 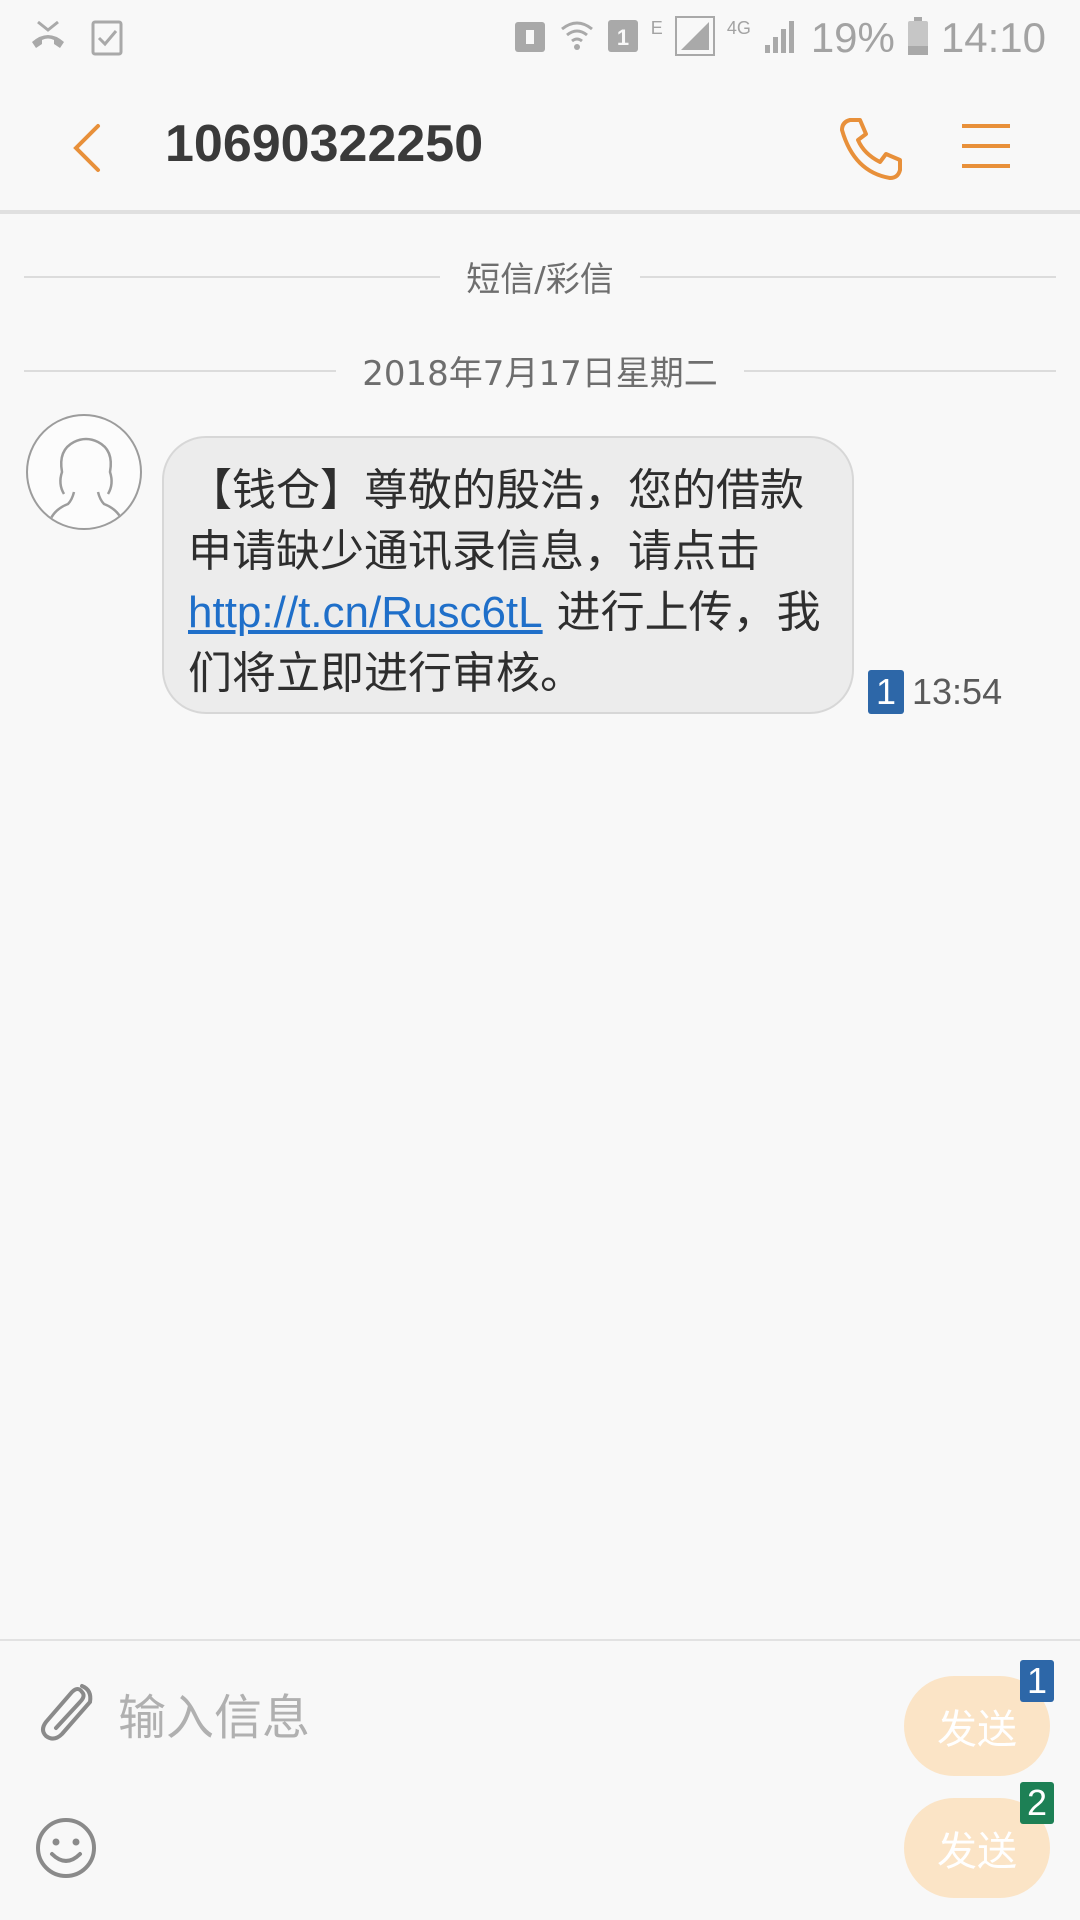 What do you see at coordinates (530, 38) in the screenshot?
I see `nfc-lock-icon` at bounding box center [530, 38].